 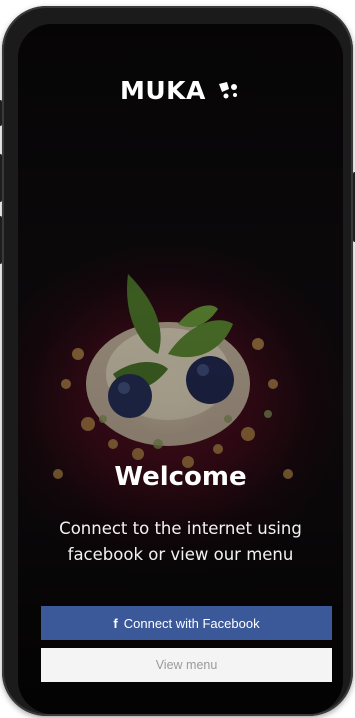 I want to click on brand-logo: MUKA, so click(x=180, y=90).